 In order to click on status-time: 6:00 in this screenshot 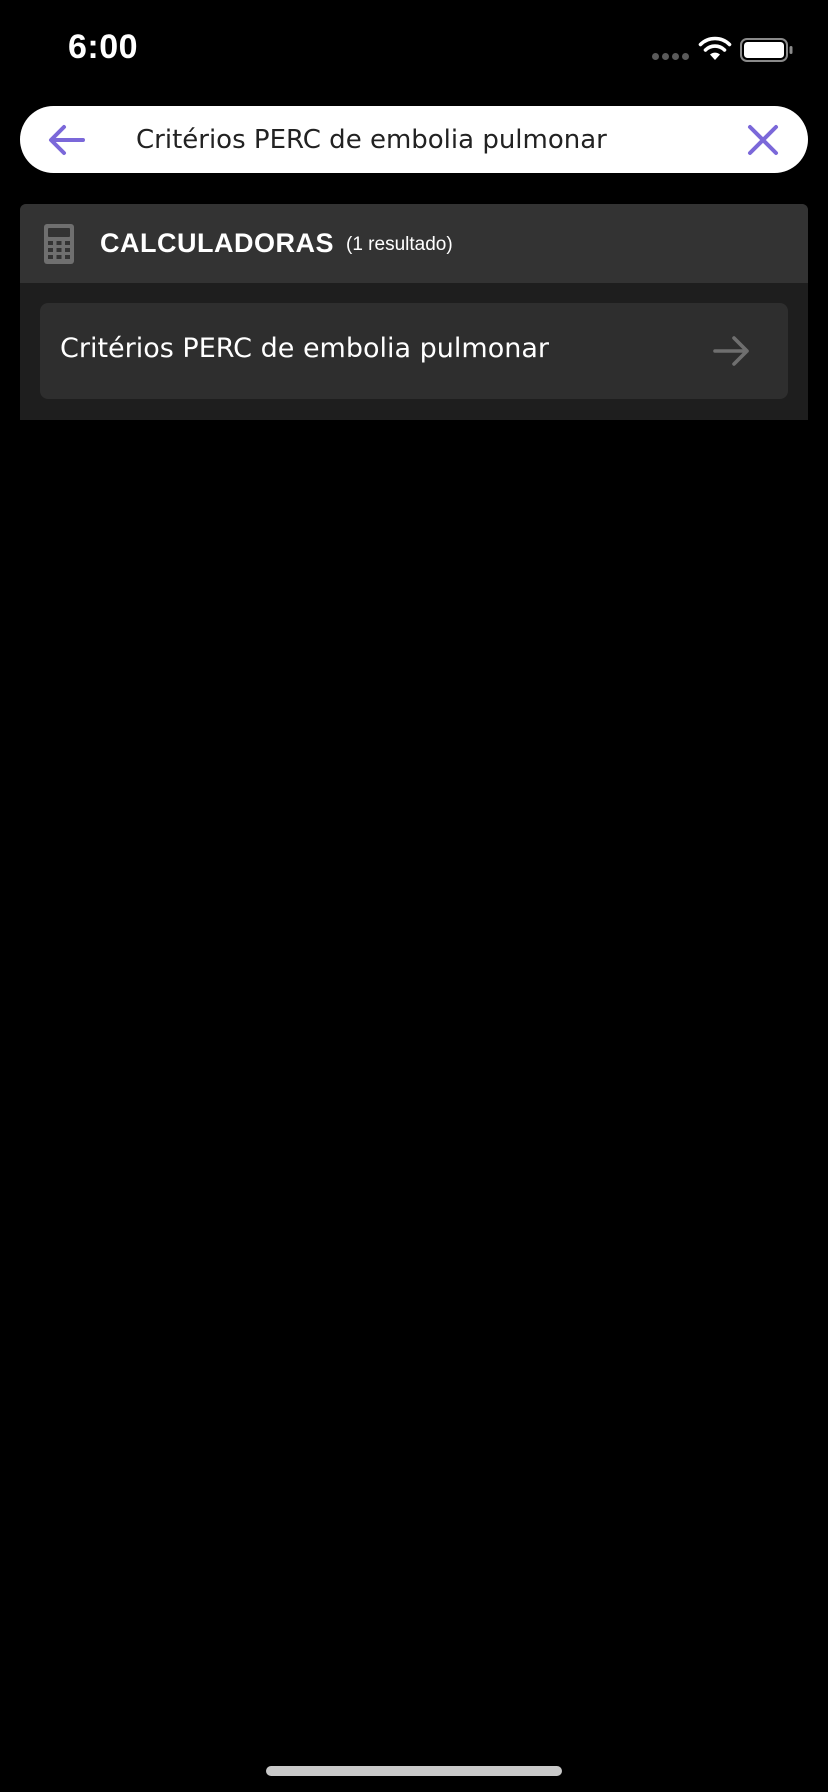, I will do `click(103, 47)`.